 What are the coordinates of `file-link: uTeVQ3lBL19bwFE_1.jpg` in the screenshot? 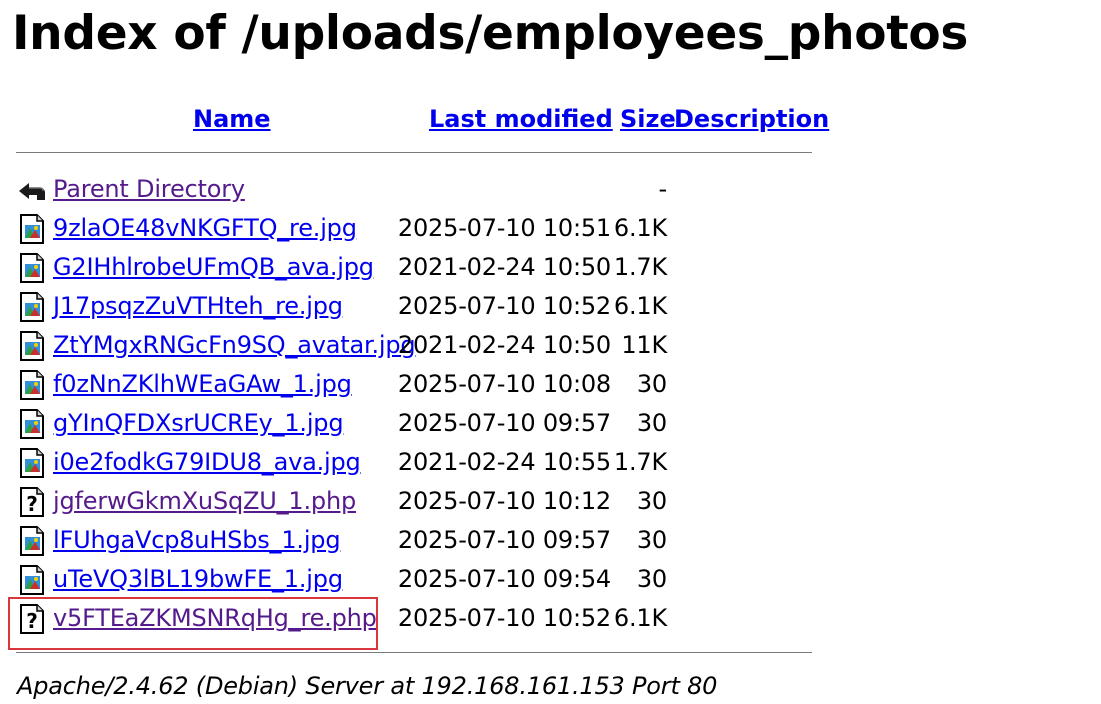 It's located at (198, 579).